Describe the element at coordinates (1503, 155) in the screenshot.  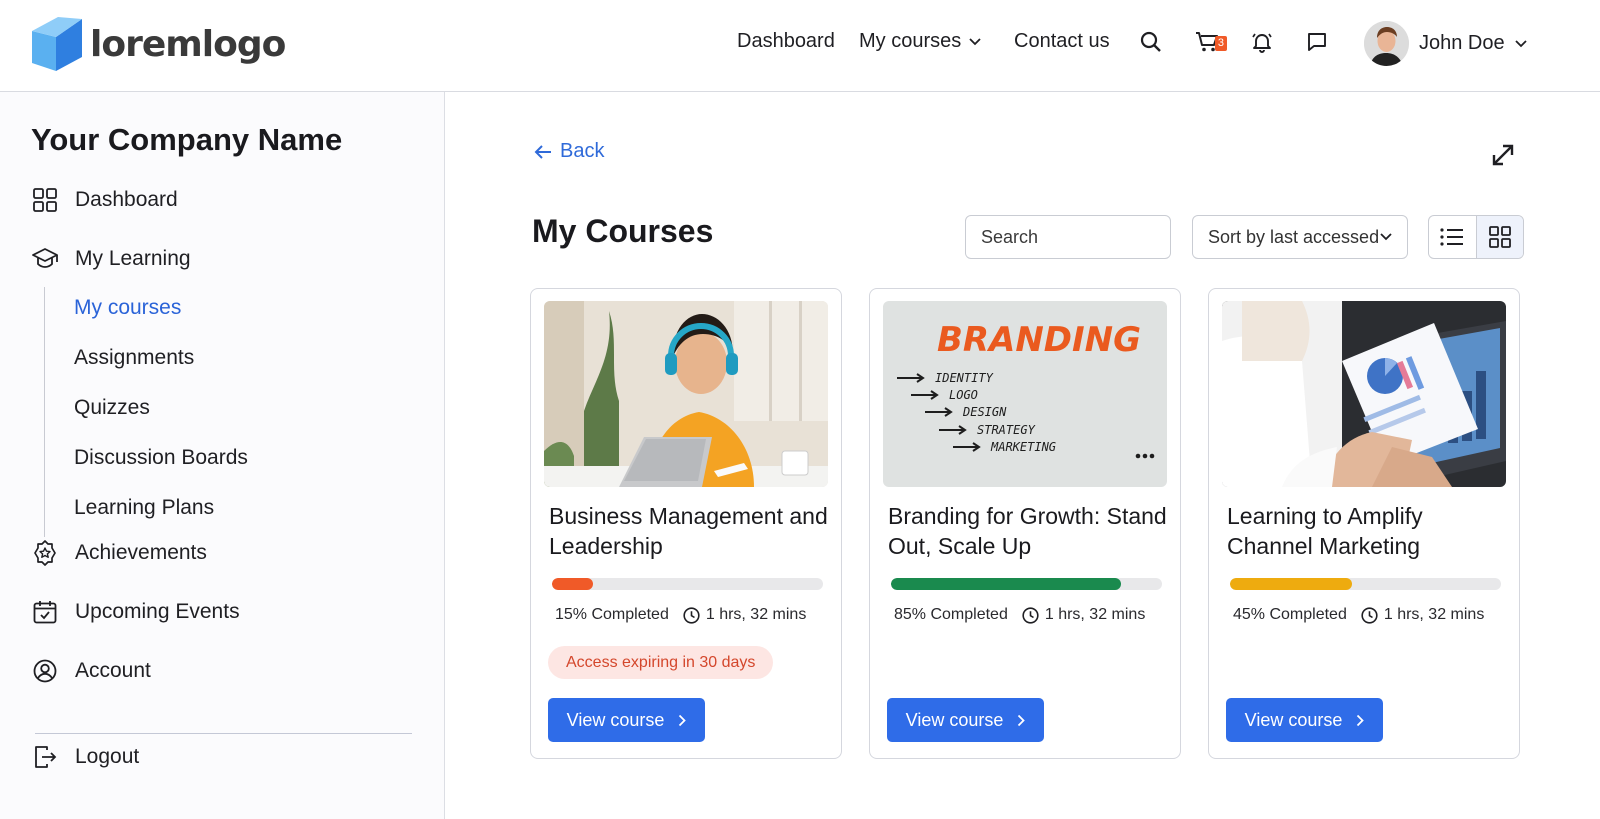
I see `expand-icon` at that location.